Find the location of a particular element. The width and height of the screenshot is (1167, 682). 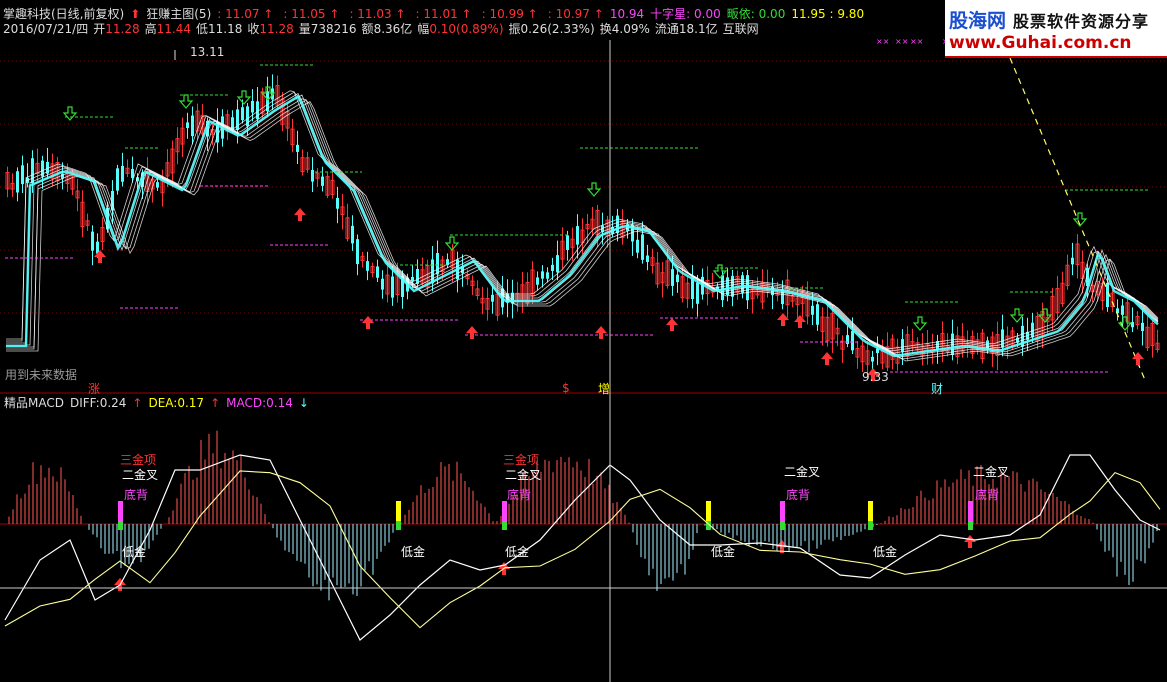

watermark-tagline: 股票软件资源分享 is located at coordinates (1081, 21).